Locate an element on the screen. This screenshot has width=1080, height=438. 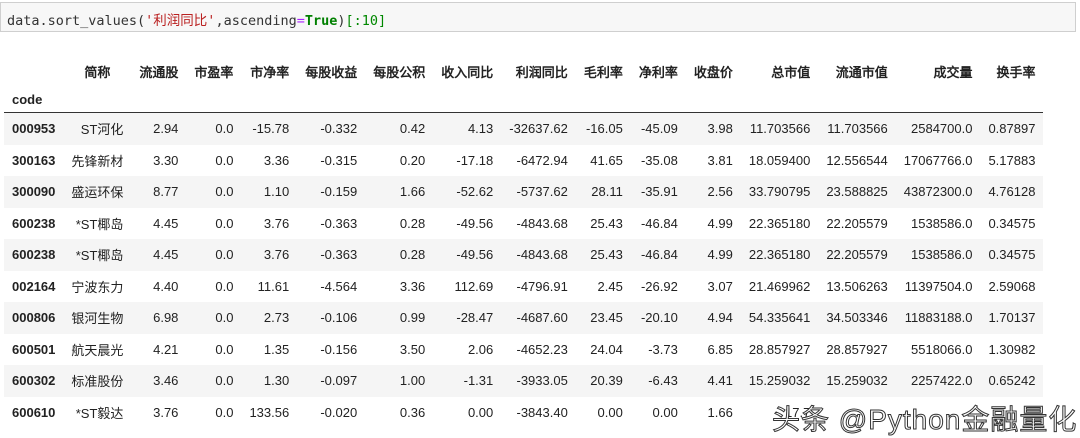
table-cell: 1.30 is located at coordinates (276, 381).